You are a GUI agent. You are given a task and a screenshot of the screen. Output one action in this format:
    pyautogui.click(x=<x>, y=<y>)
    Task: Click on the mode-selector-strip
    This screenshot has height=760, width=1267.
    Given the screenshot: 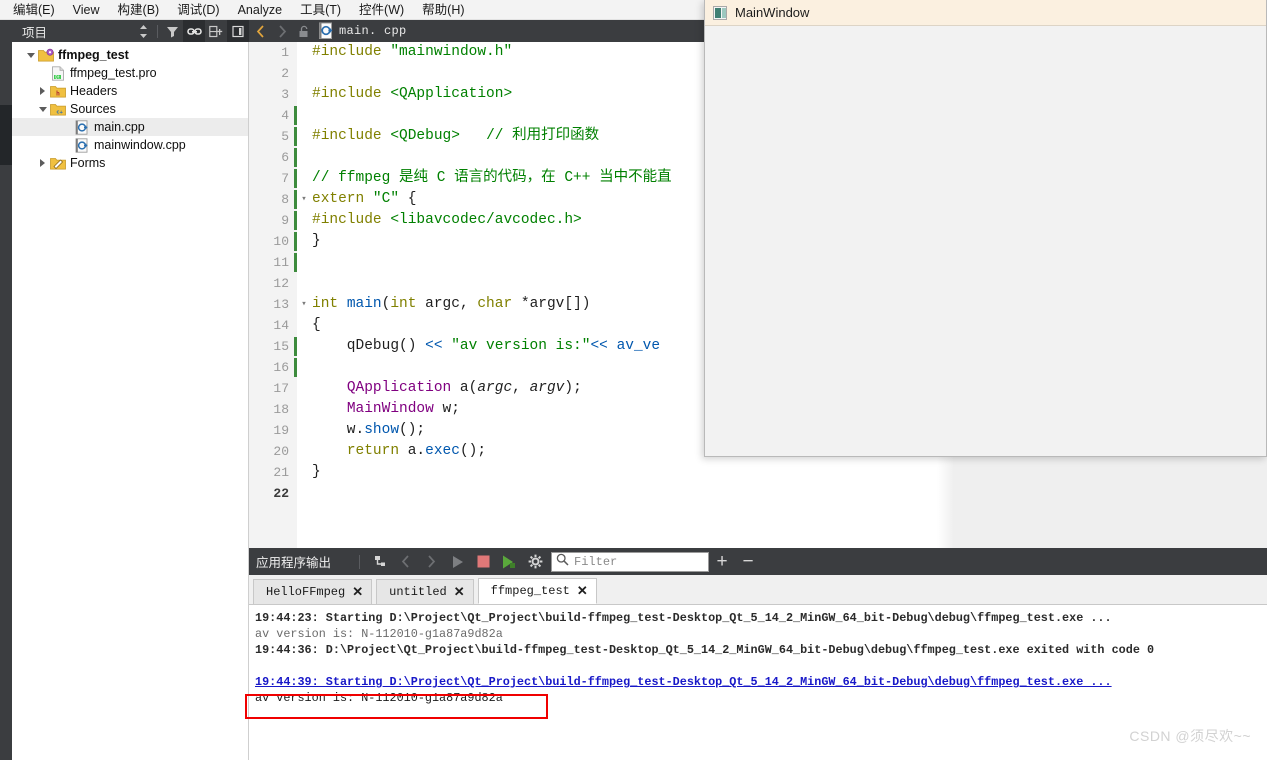 What is the action you would take?
    pyautogui.click(x=6, y=390)
    